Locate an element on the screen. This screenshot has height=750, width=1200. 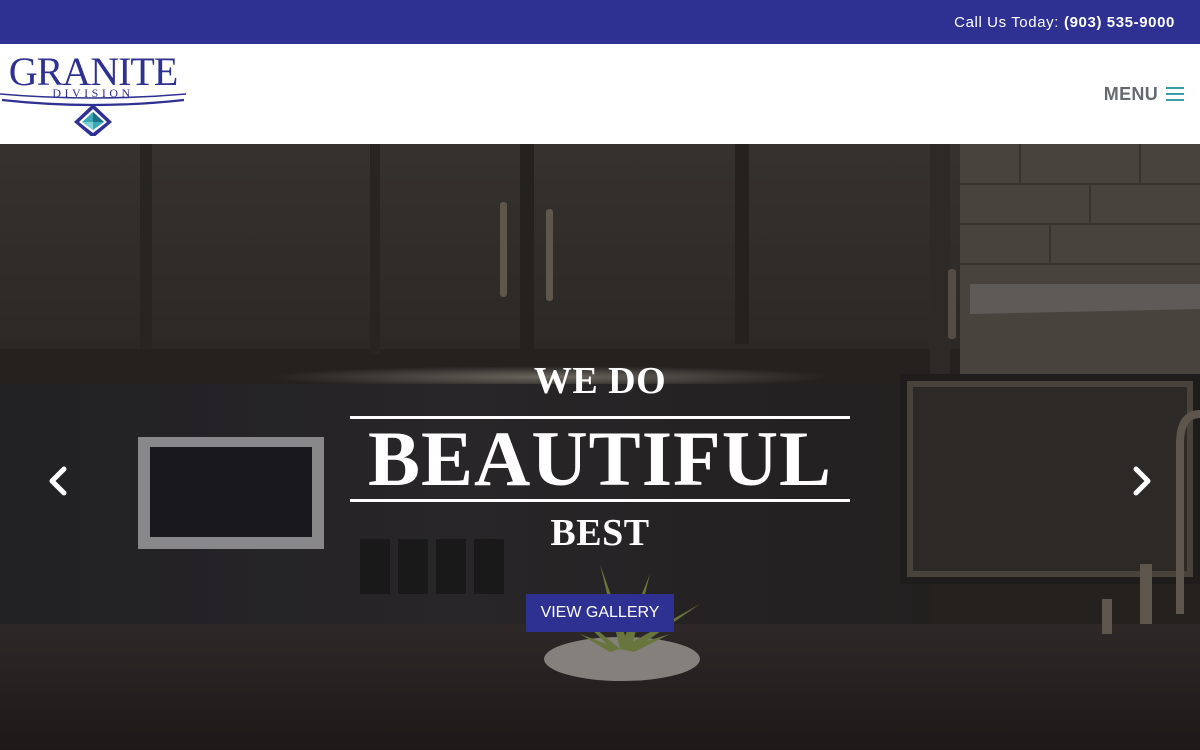
menu-label: MENU is located at coordinates (1130, 93).